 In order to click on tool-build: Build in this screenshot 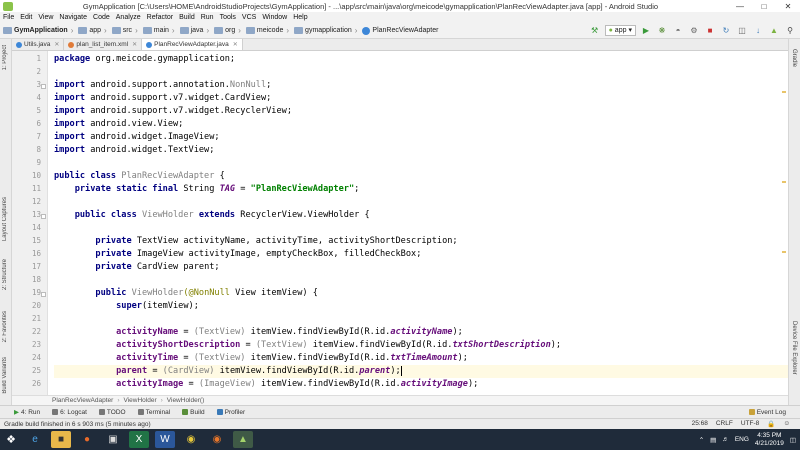, I will do `click(193, 412)`.